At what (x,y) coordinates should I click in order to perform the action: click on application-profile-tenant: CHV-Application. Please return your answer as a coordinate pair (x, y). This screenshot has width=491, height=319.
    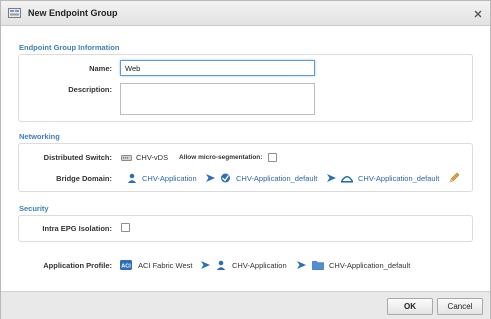
    Looking at the image, I should click on (259, 265).